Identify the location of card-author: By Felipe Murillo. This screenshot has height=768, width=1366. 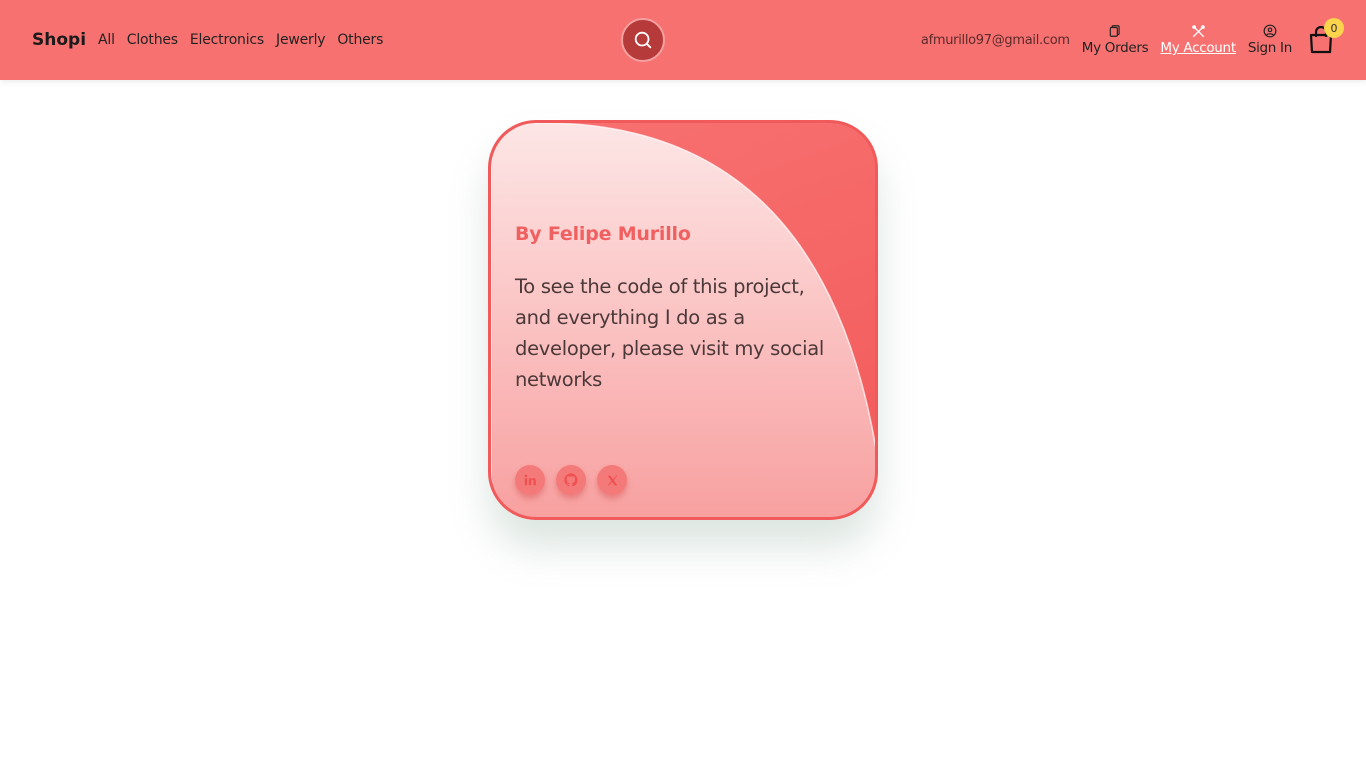
(603, 234).